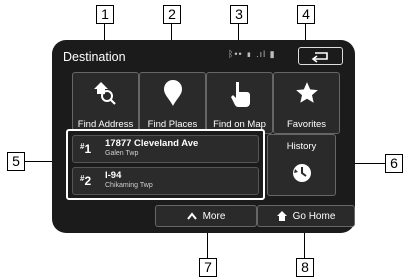  Describe the element at coordinates (394, 163) in the screenshot. I see `callout-6: 6` at that location.